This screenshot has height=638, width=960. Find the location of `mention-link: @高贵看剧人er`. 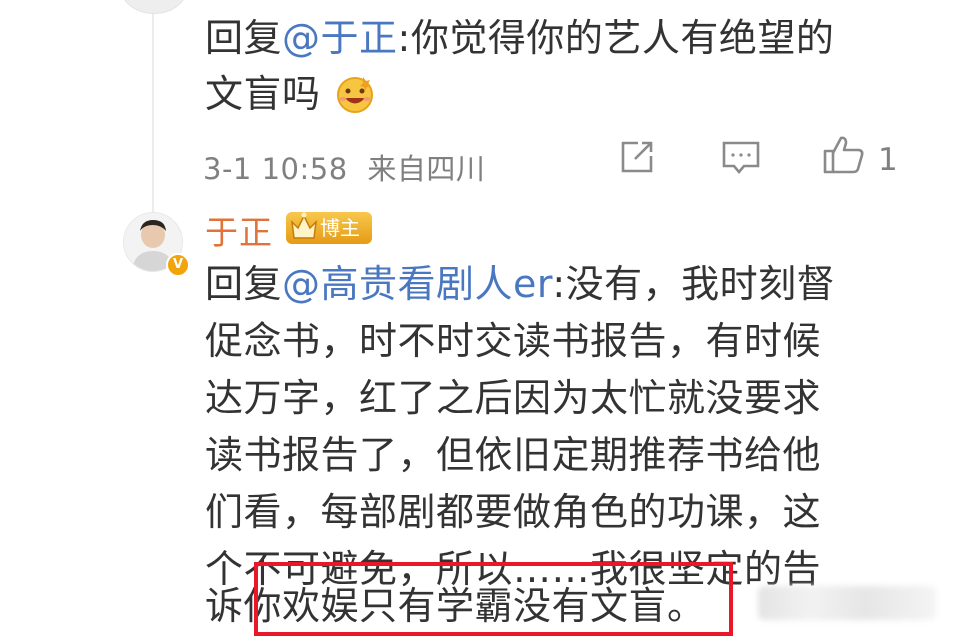

mention-link: @高贵看剧人er is located at coordinates (417, 284).